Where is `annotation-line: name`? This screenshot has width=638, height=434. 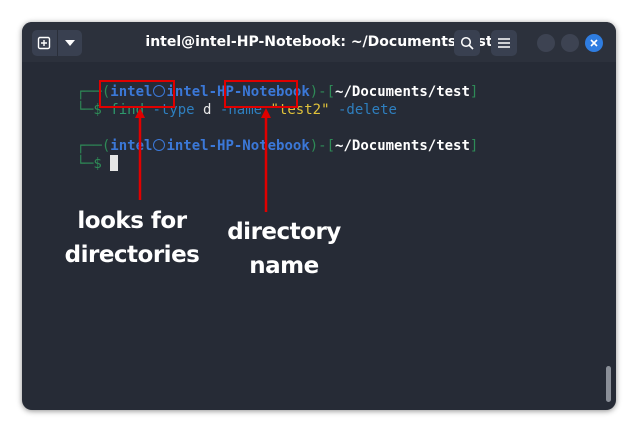
annotation-line: name is located at coordinates (284, 266).